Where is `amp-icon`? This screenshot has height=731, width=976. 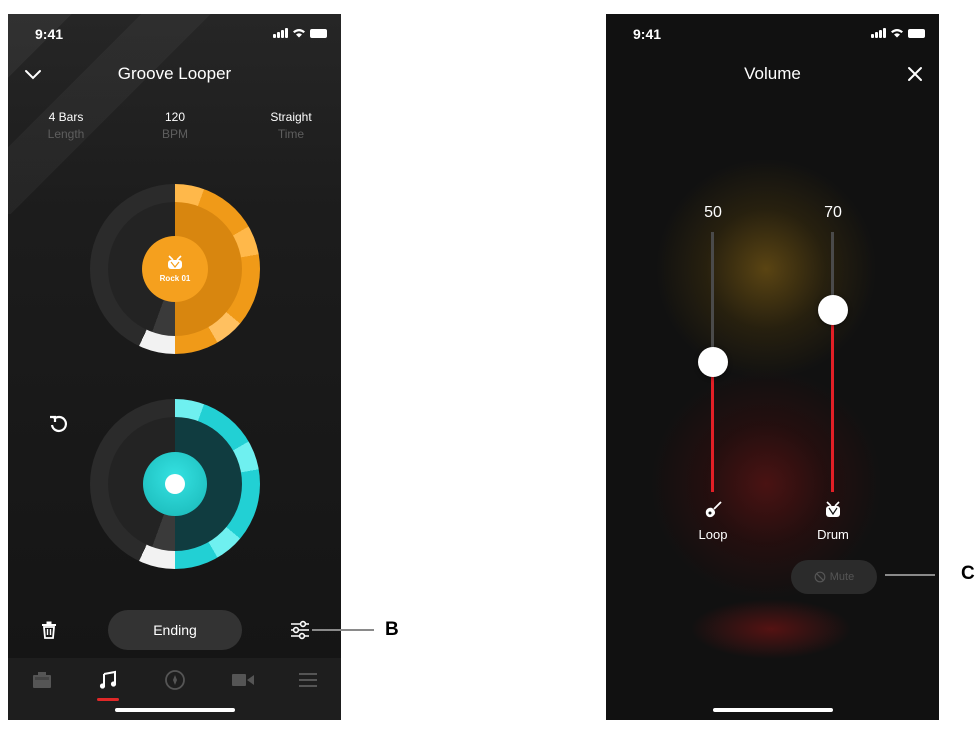
amp-icon is located at coordinates (42, 680).